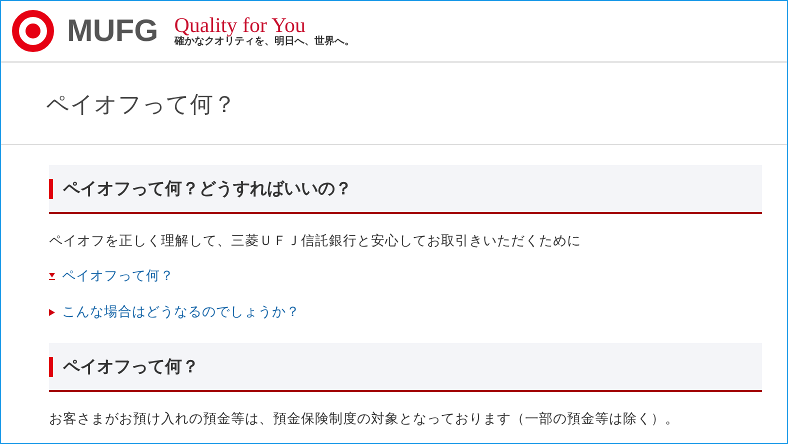  I want to click on tagline: 確かなクオリティを、明日へ、世界へ。, so click(264, 42).